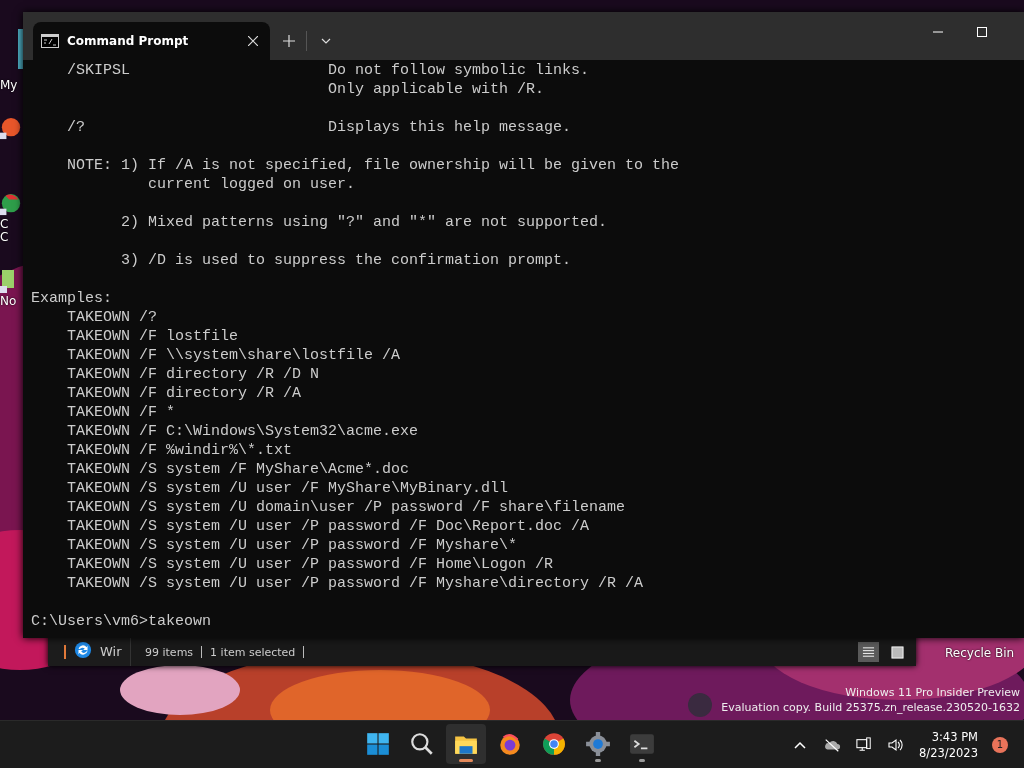 The height and width of the screenshot is (768, 1024). Describe the element at coordinates (870, 707) in the screenshot. I see `watermark-text: Evaluation copy. Build 25375.zn_release.230520-1632` at that location.